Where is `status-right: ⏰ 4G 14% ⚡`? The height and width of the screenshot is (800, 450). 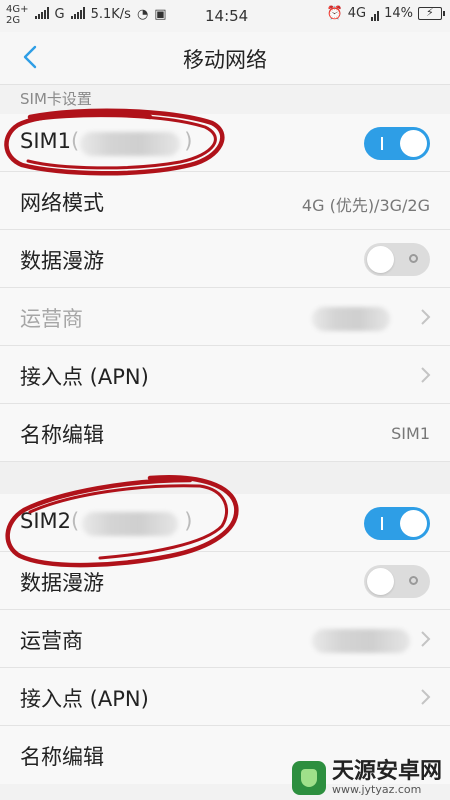
status-right: ⏰ 4G 14% ⚡ is located at coordinates (385, 13).